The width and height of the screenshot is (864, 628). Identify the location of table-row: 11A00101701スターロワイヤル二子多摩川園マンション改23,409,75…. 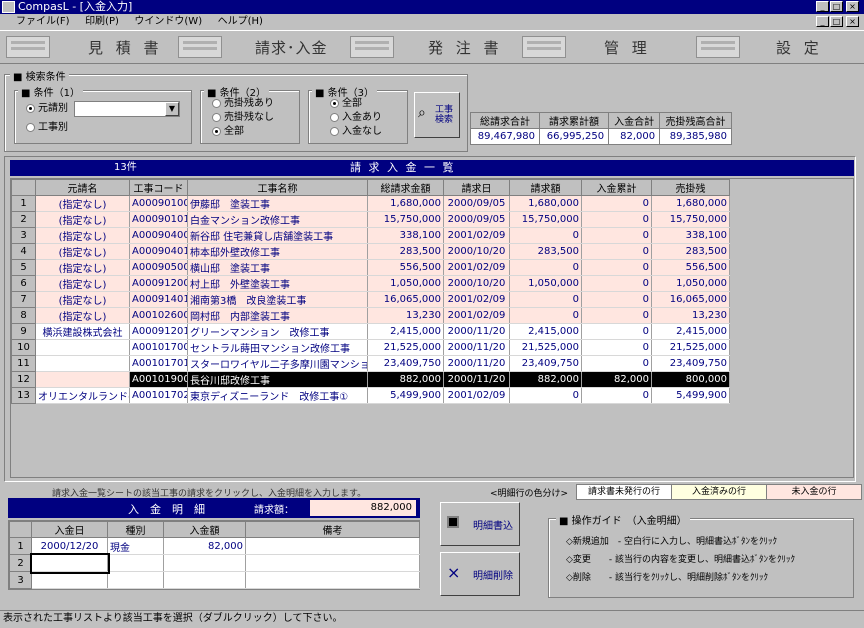
(370, 363).